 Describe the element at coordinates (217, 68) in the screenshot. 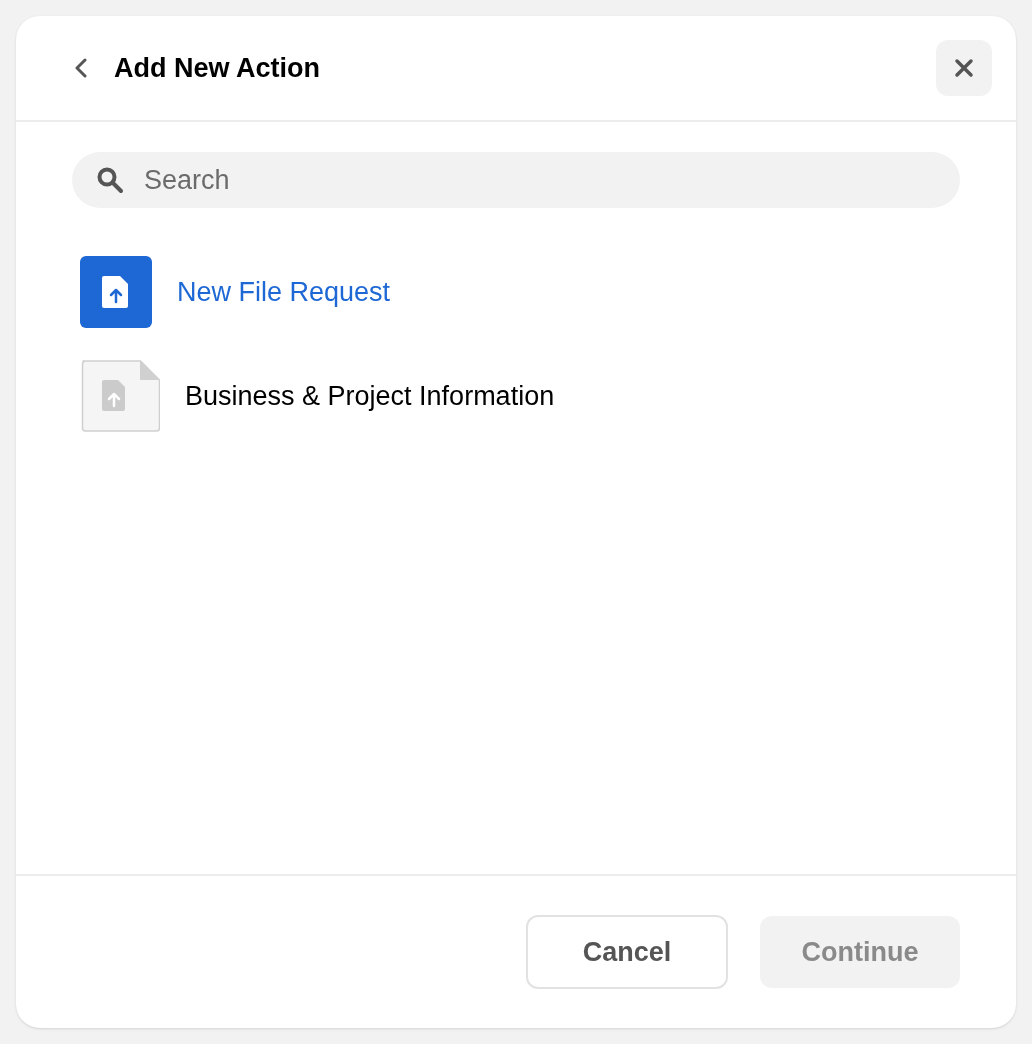

I see `dialog-title: Add New Action` at that location.